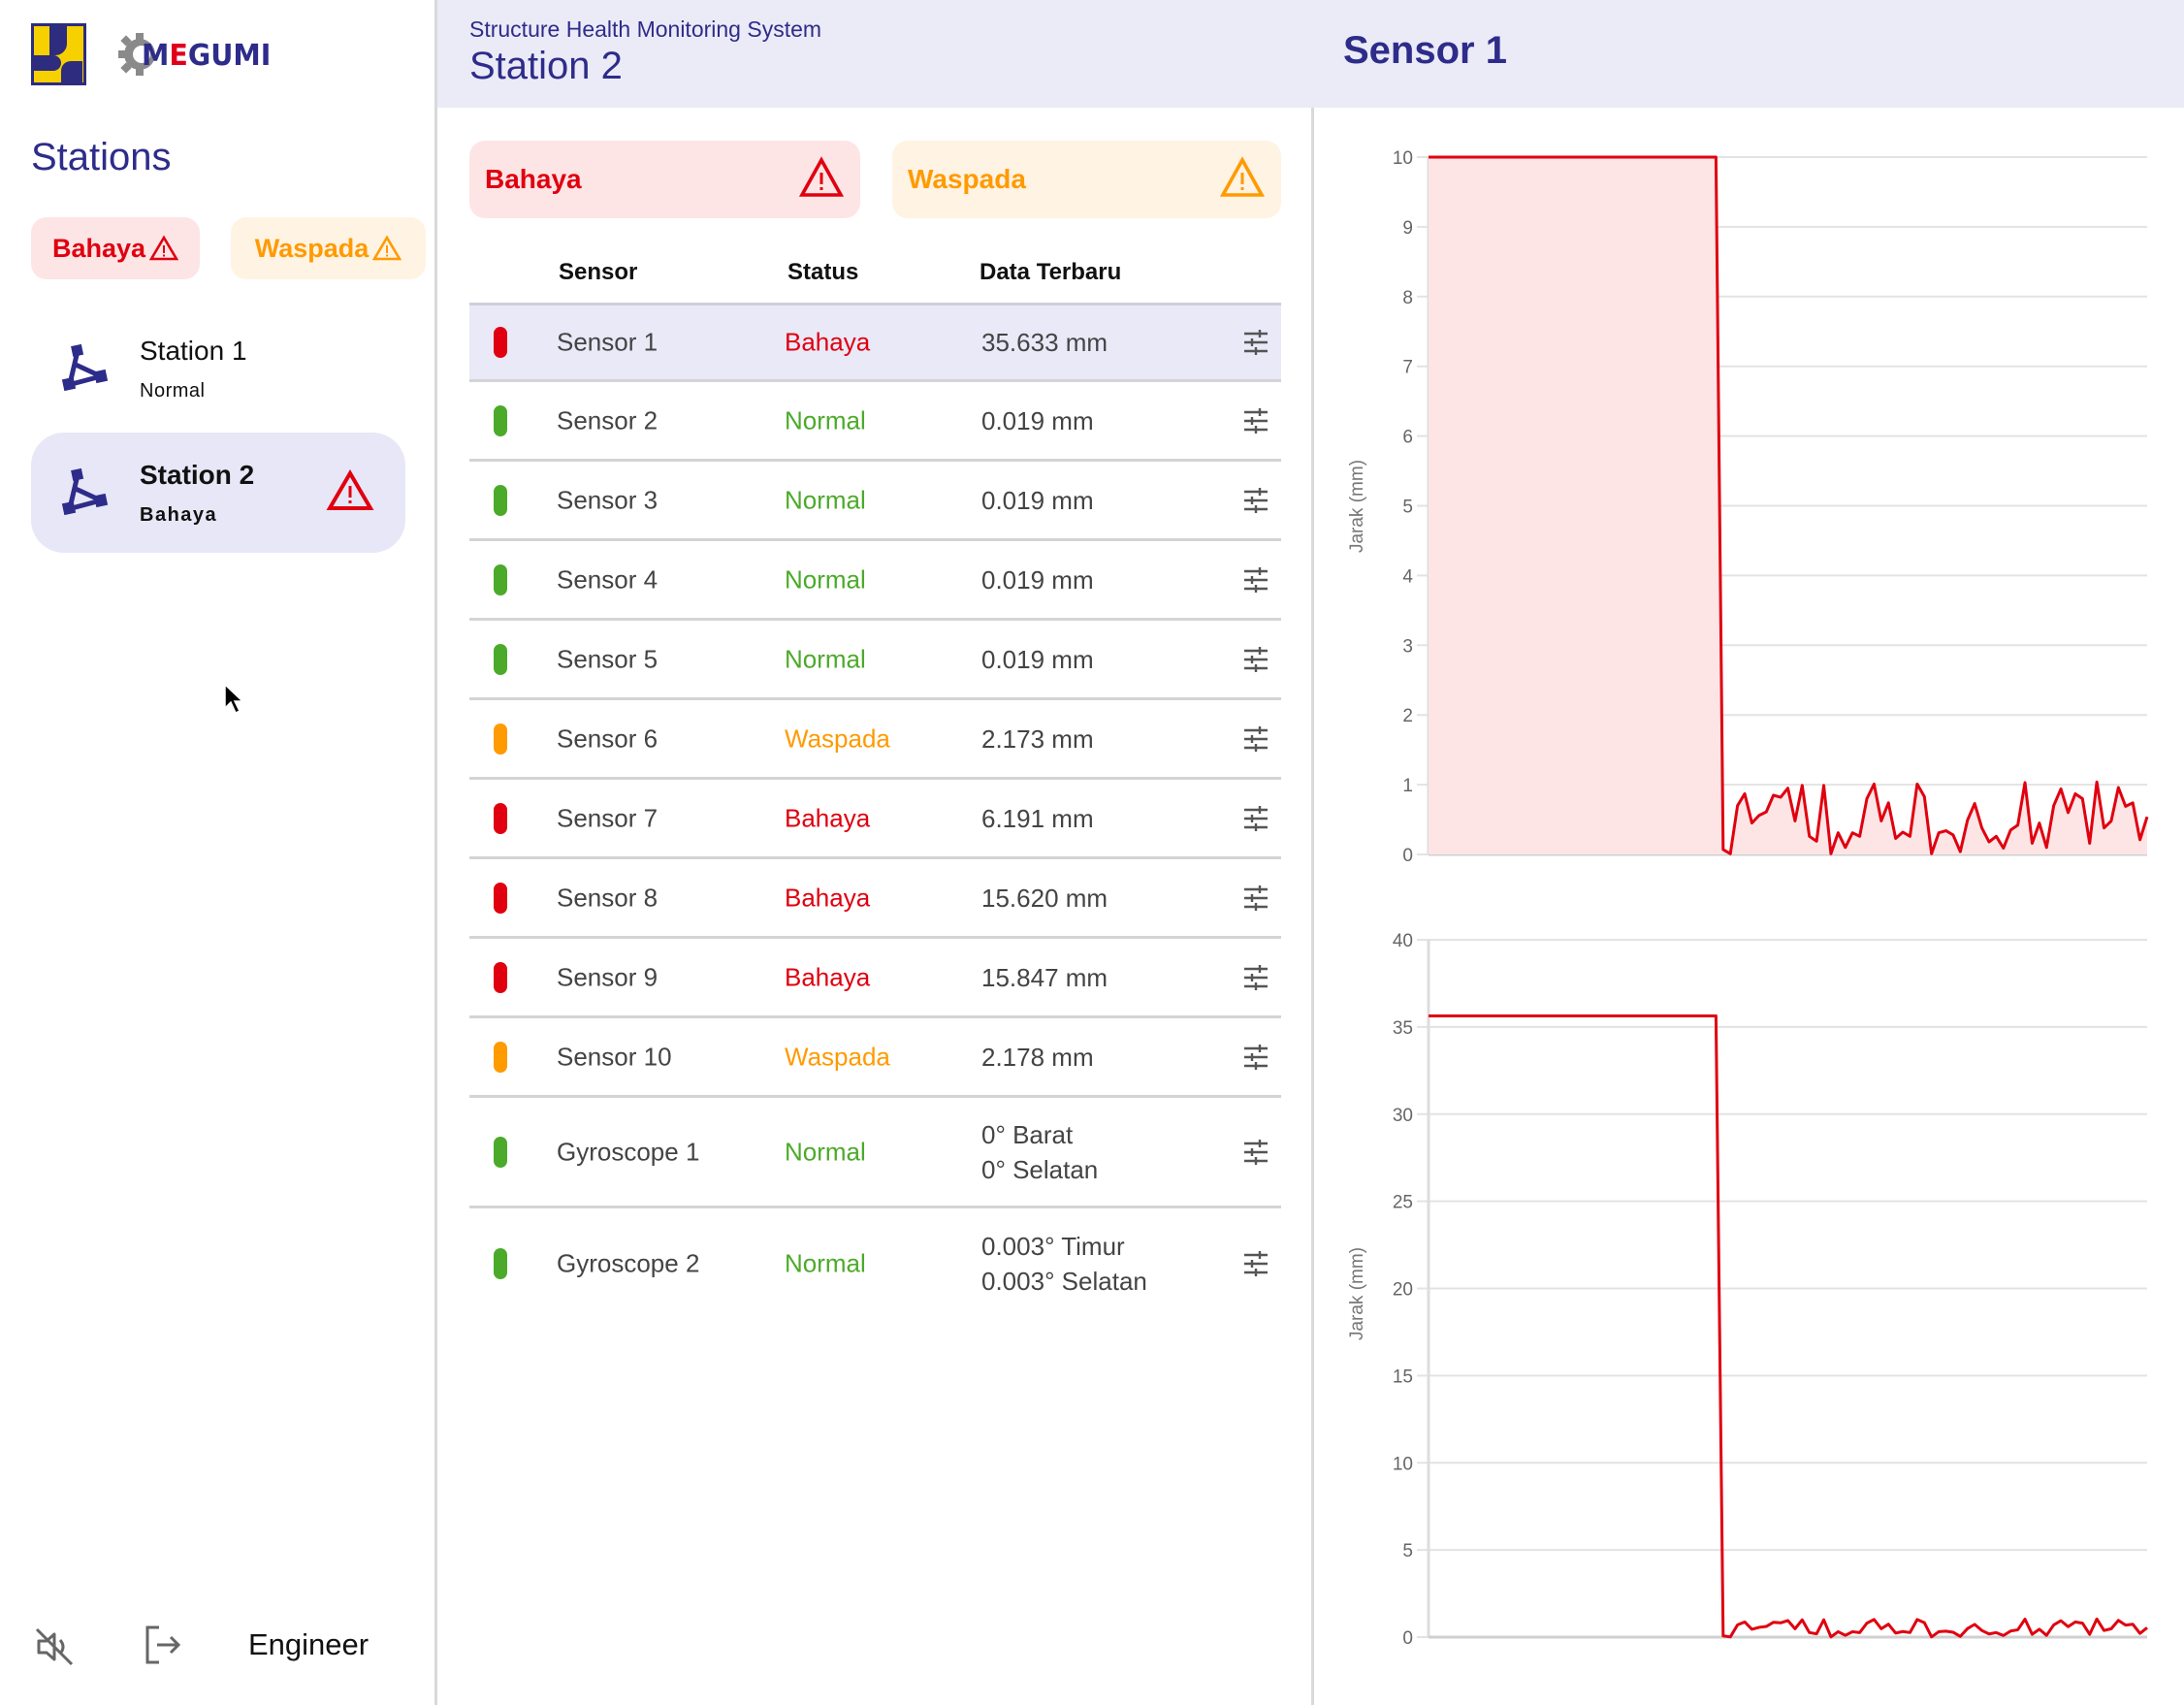 The height and width of the screenshot is (1705, 2184). What do you see at coordinates (1037, 739) in the screenshot?
I see `latest-data-value: 2.173 mm` at bounding box center [1037, 739].